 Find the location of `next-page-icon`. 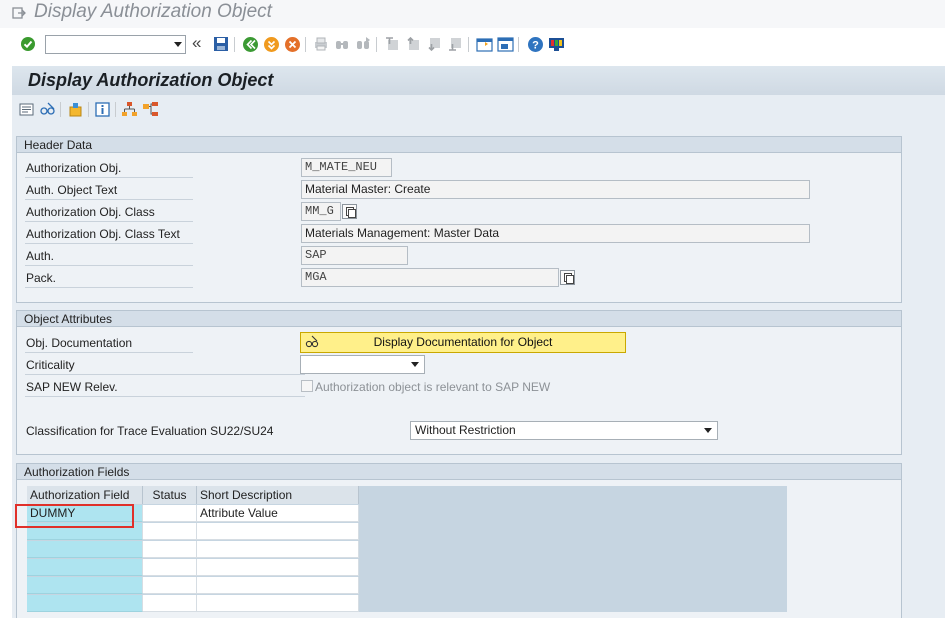

next-page-icon is located at coordinates (434, 44).